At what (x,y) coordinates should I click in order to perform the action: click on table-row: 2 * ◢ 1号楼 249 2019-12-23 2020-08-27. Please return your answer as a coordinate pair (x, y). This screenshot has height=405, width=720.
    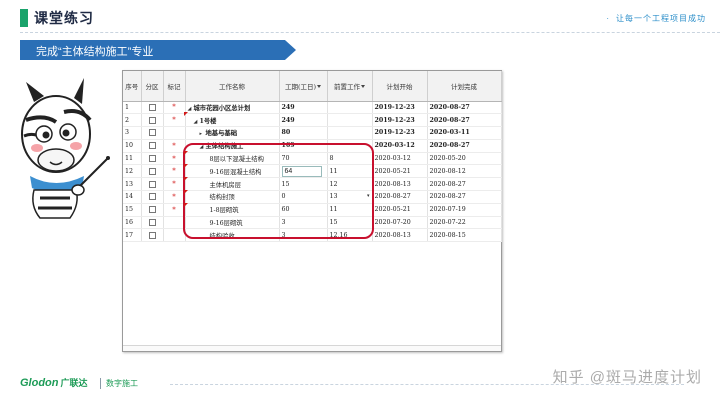
    Looking at the image, I should click on (312, 120).